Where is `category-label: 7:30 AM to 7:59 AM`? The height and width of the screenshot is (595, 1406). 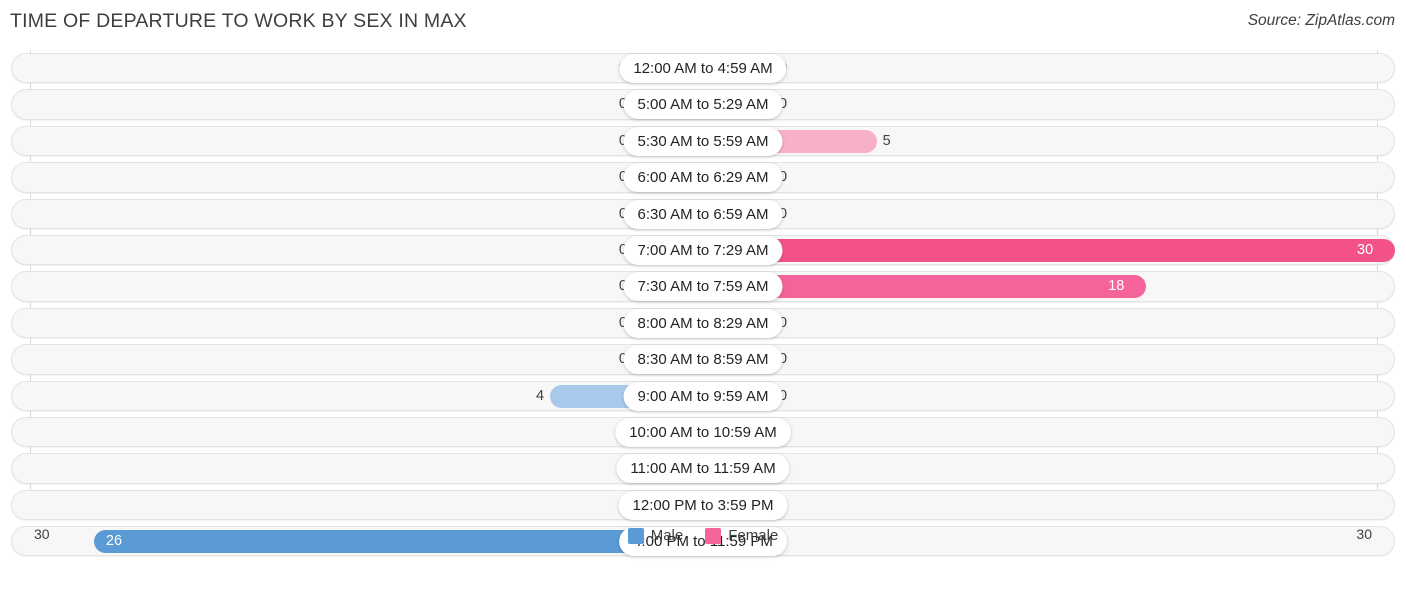
category-label: 7:30 AM to 7:59 AM is located at coordinates (703, 287).